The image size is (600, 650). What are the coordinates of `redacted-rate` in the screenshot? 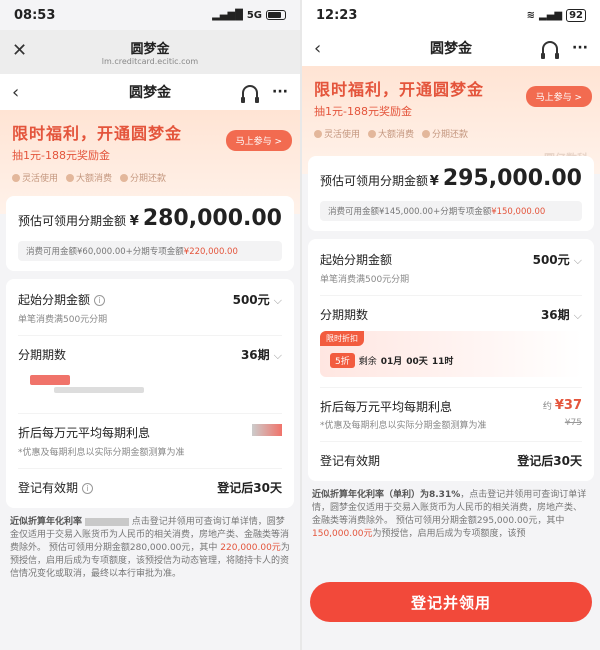 It's located at (267, 430).